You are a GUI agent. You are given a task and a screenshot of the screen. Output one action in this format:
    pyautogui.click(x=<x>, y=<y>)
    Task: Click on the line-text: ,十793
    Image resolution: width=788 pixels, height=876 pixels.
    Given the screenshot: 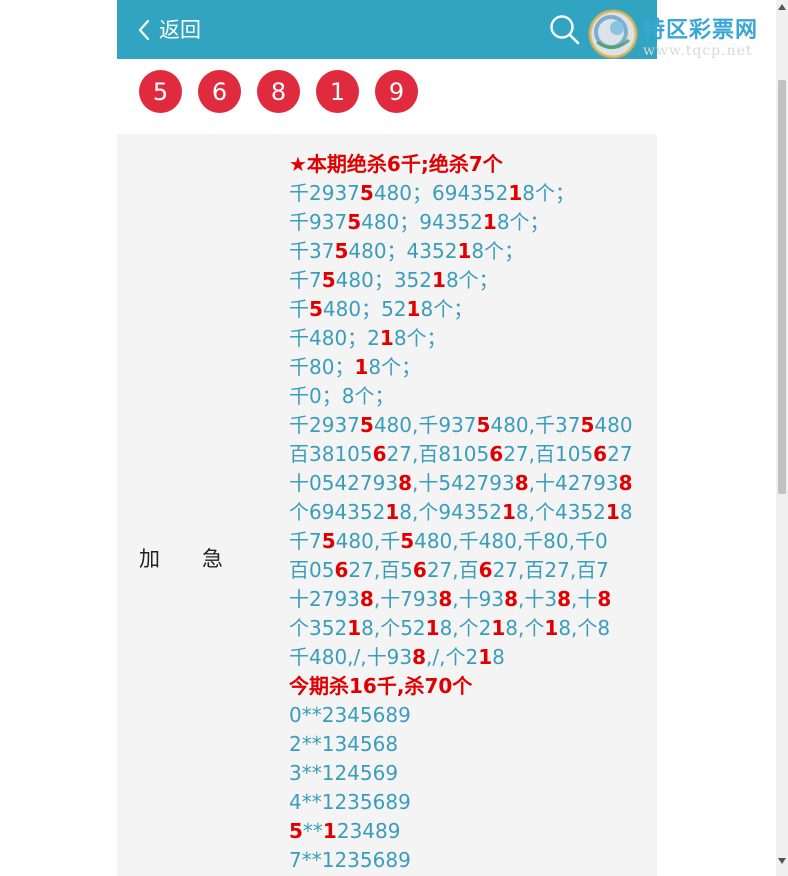 What is the action you would take?
    pyautogui.click(x=406, y=599)
    